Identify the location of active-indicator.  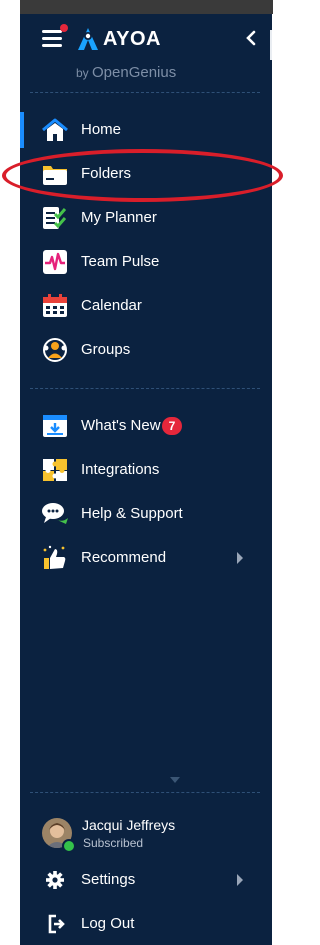
(22, 130).